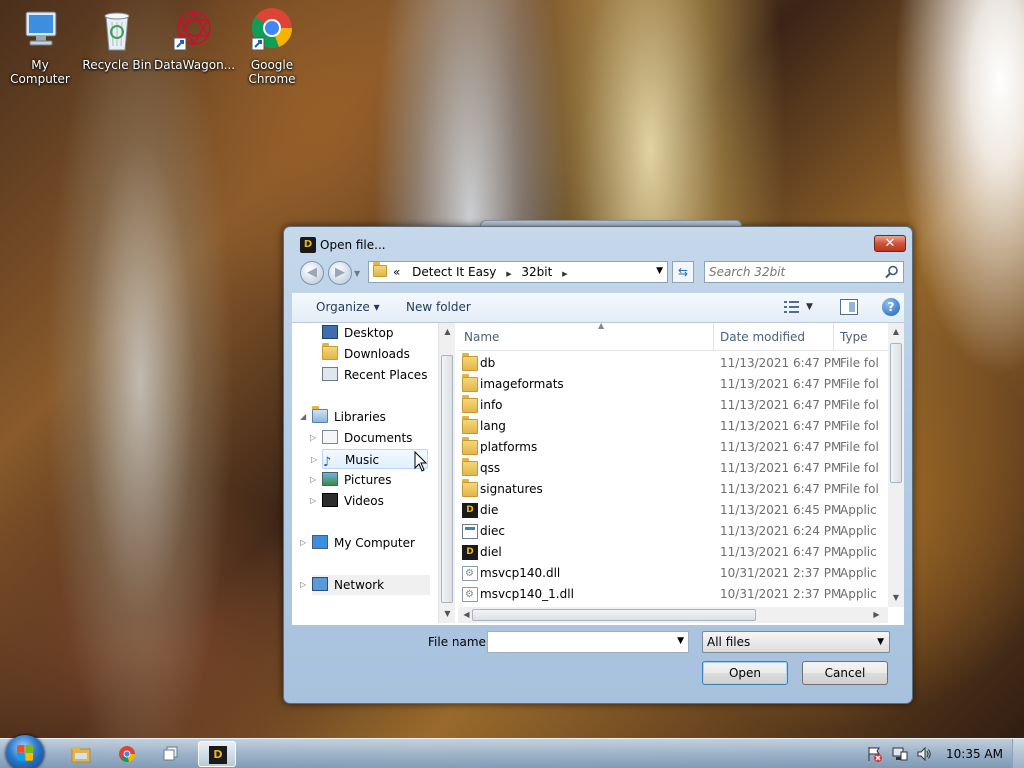  I want to click on breadcrumb-item-32bit: 32bit, so click(536, 272).